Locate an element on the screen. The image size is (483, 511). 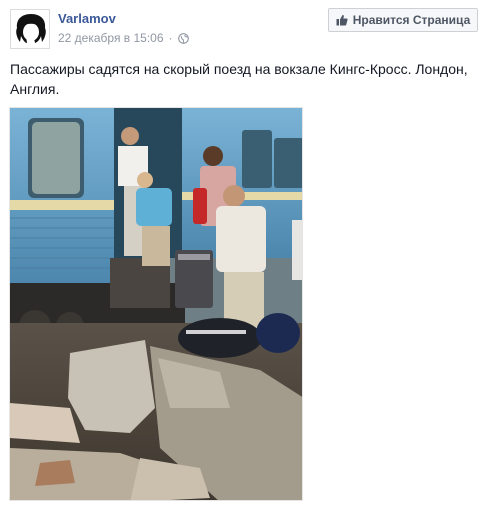
post-timestamp: 22 декабря в 15:06 is located at coordinates (111, 38).